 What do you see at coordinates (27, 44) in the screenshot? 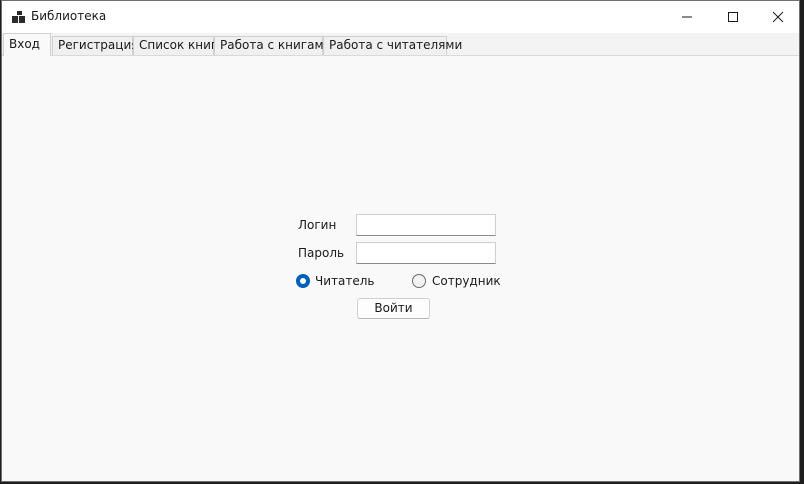
I see `tab-login: Вход` at bounding box center [27, 44].